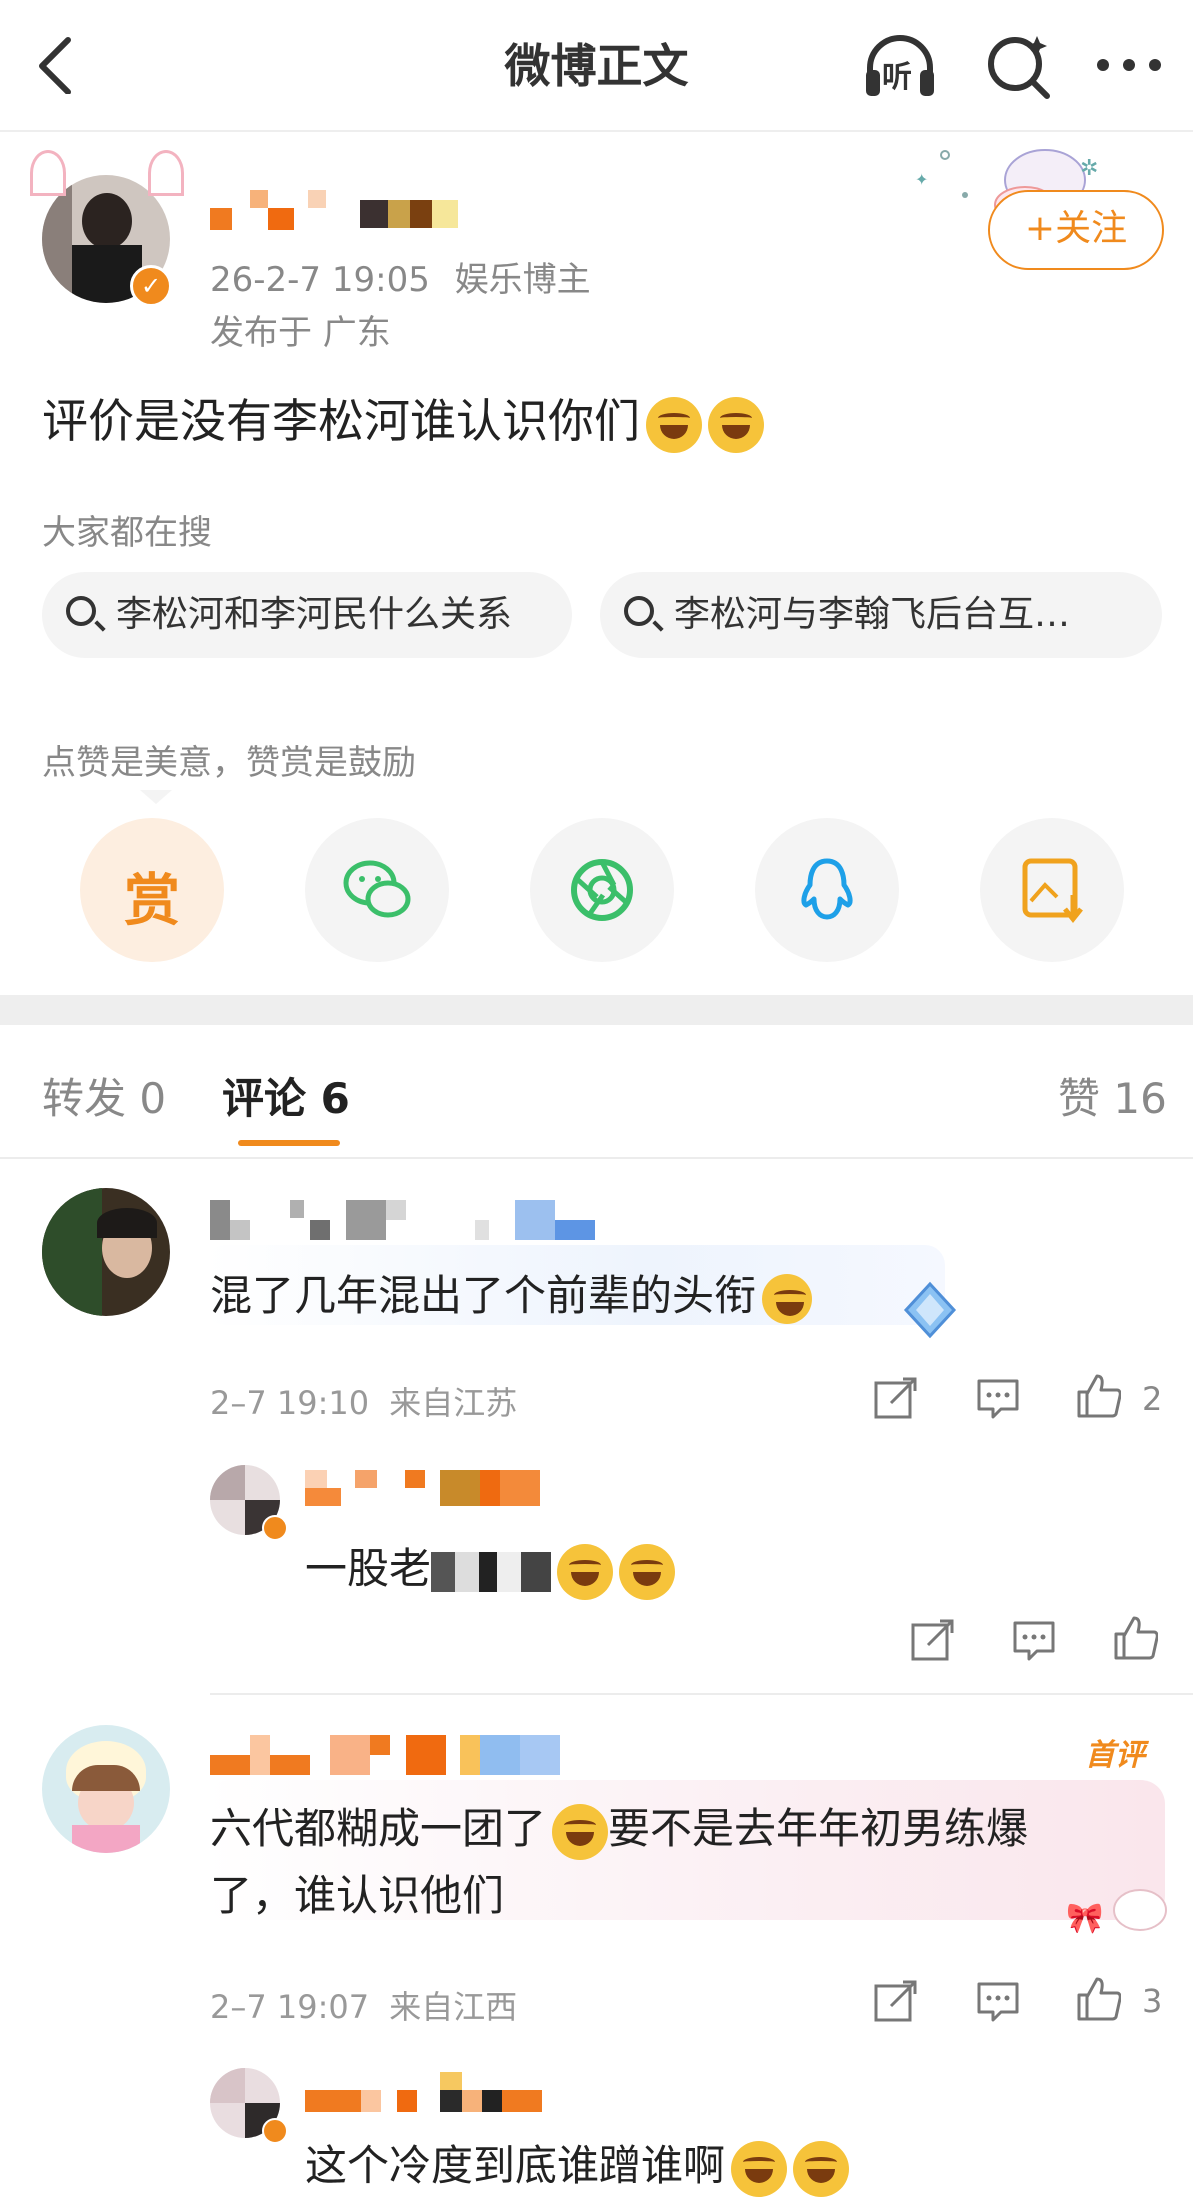 Image resolution: width=1193 pixels, height=2198 pixels. Describe the element at coordinates (357, 1895) in the screenshot. I see `comment-text-line2: 了，谁认识他们` at that location.